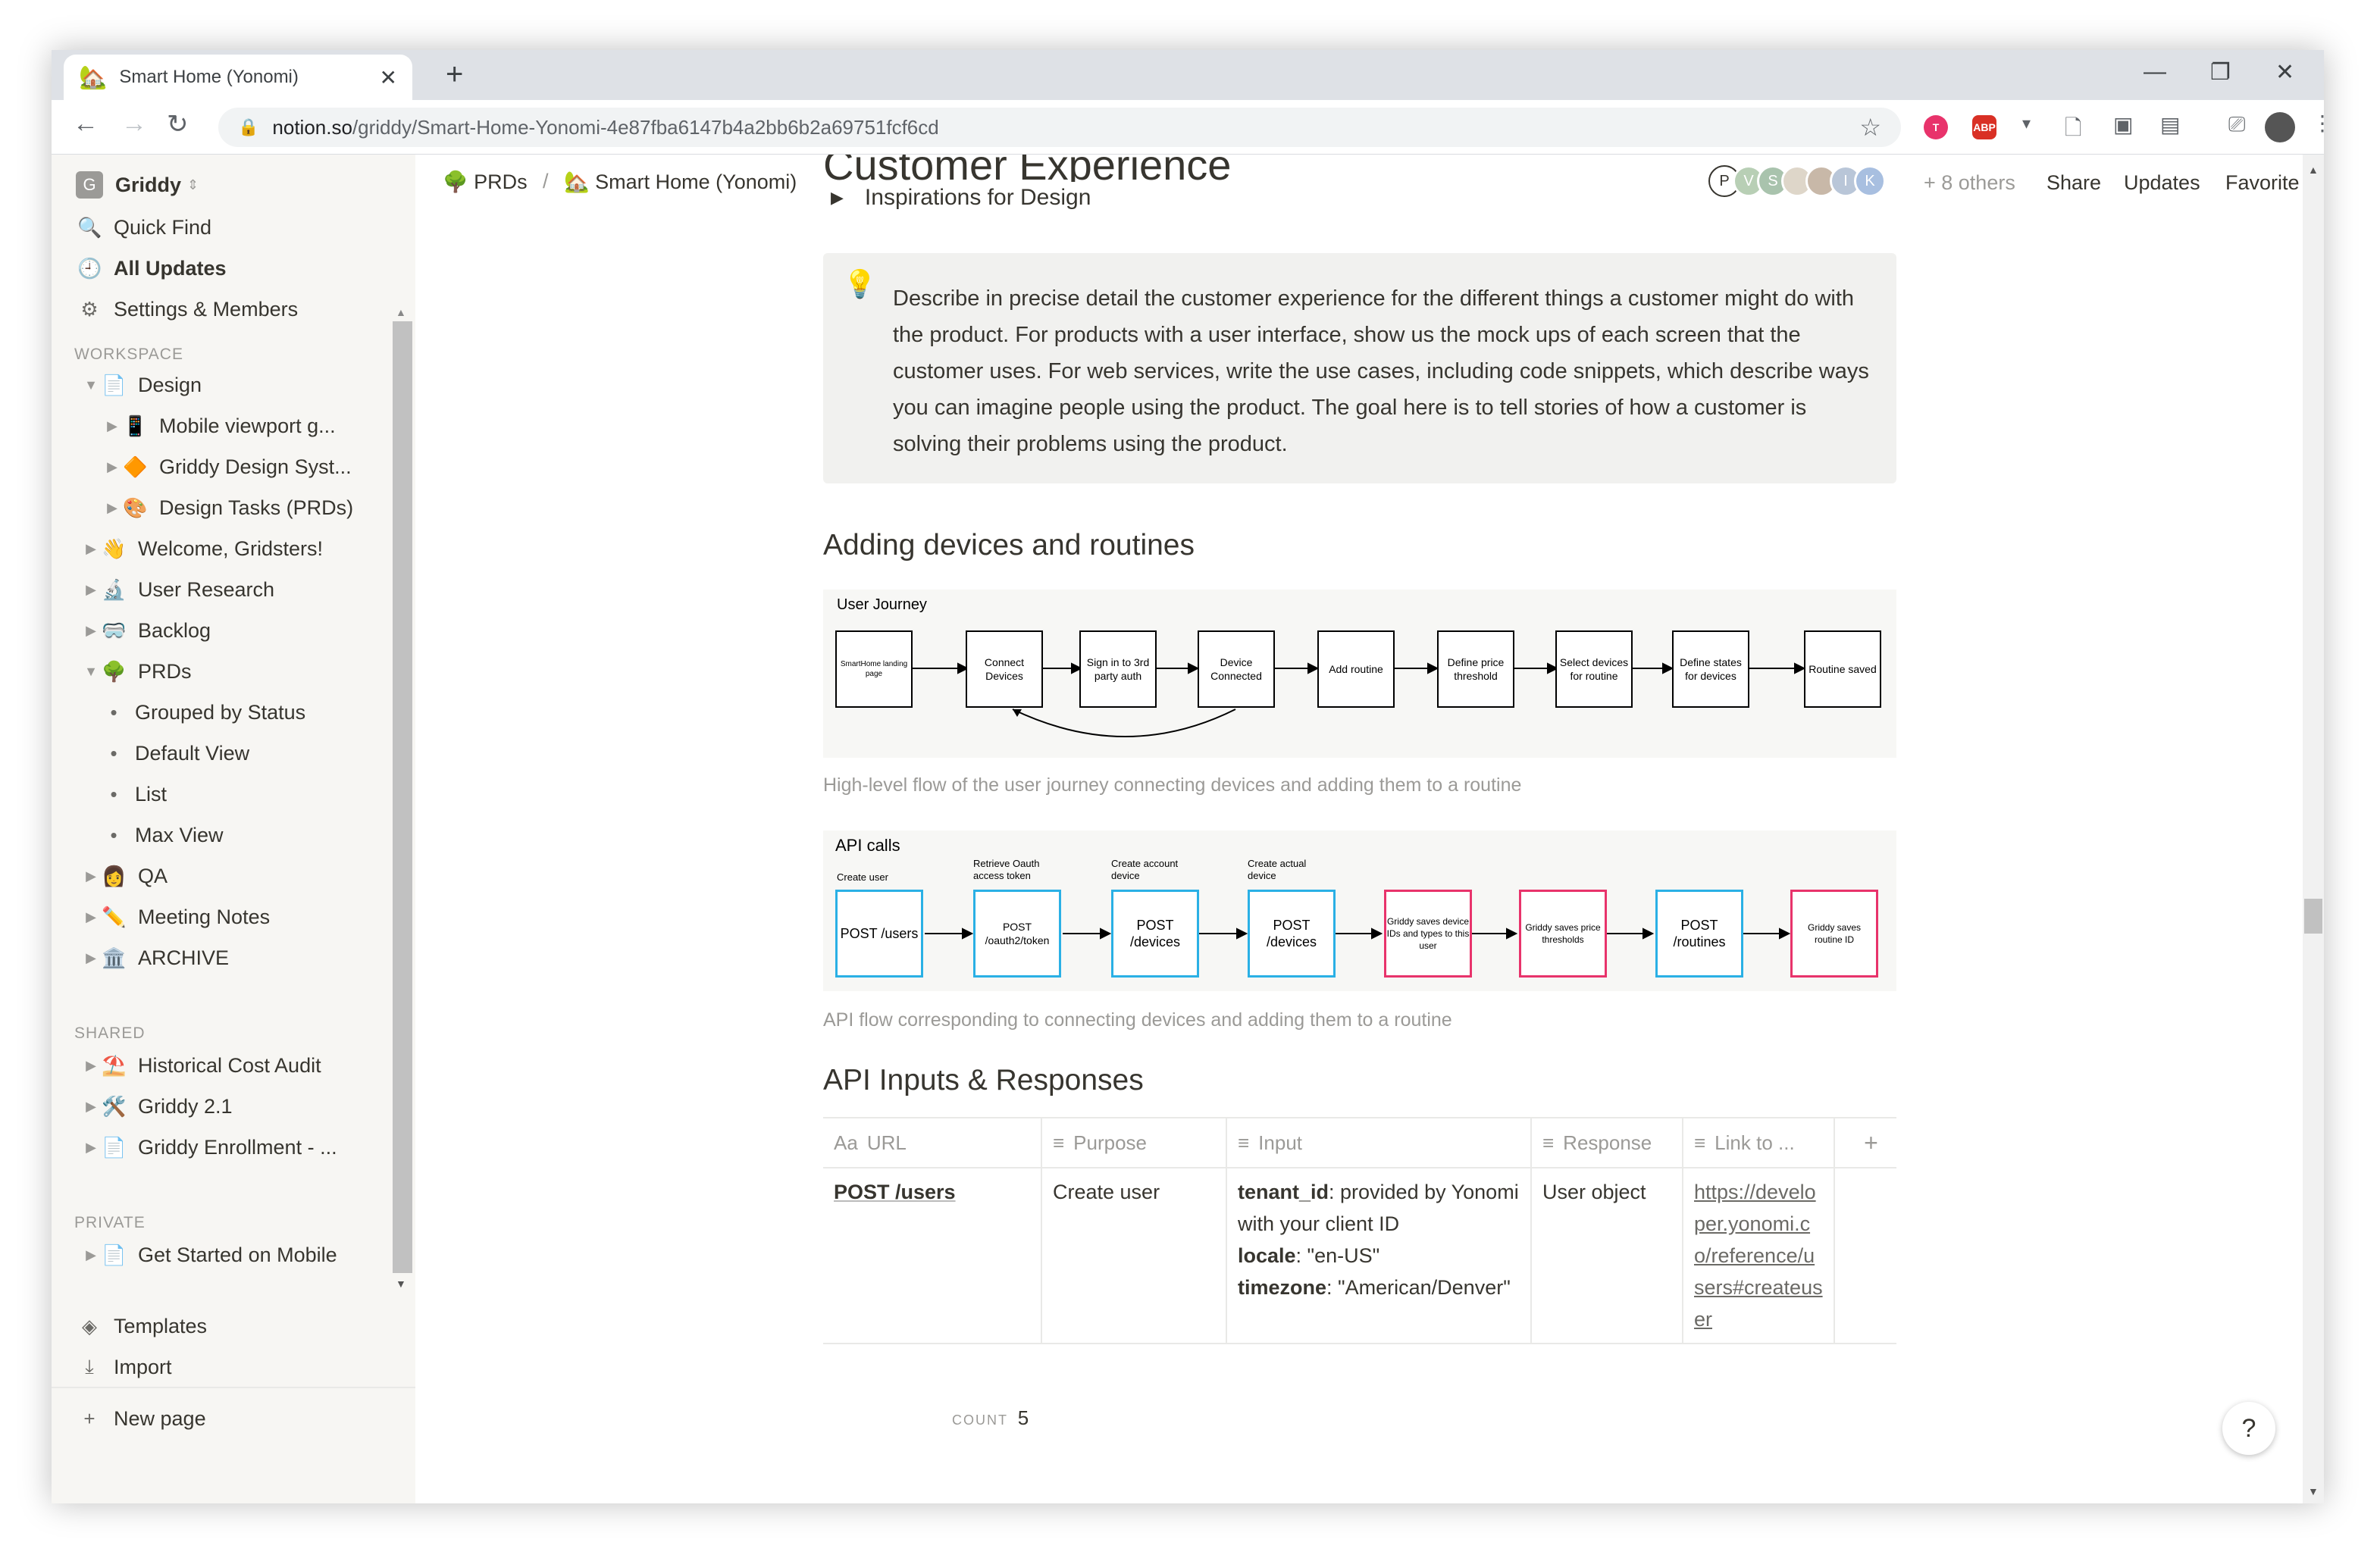 This screenshot has height=1561, width=2380. What do you see at coordinates (238, 78) in the screenshot?
I see `browser-tab: 🏡 Smart Home (Yonomi) ✕` at bounding box center [238, 78].